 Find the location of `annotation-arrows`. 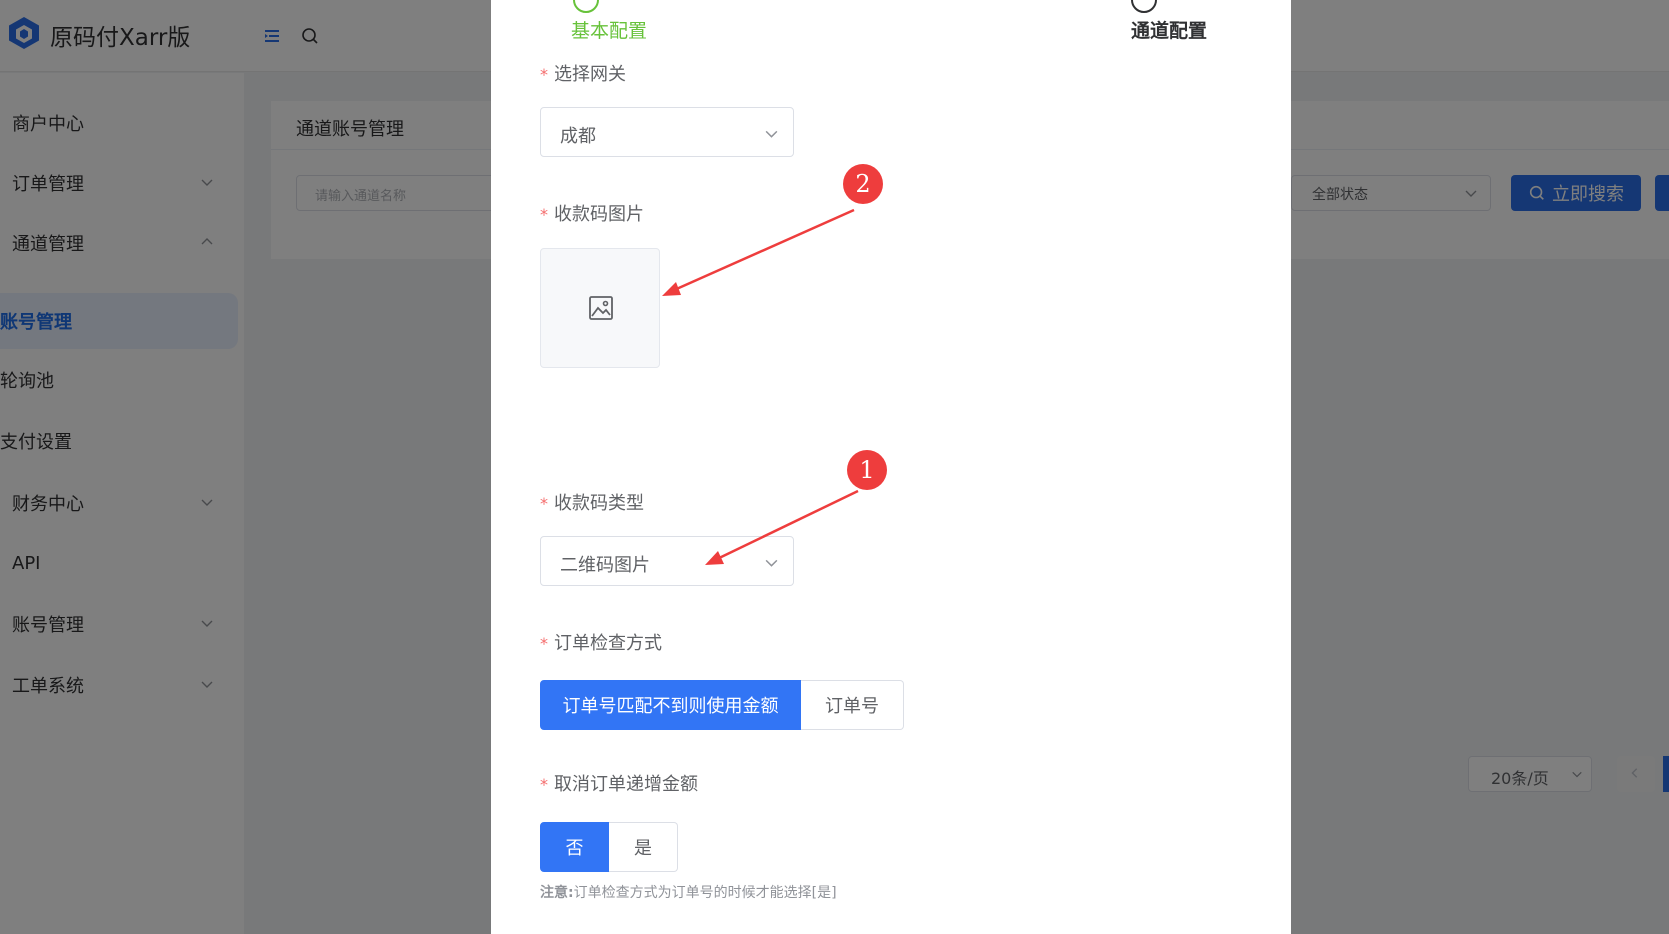

annotation-arrows is located at coordinates (760, 386).